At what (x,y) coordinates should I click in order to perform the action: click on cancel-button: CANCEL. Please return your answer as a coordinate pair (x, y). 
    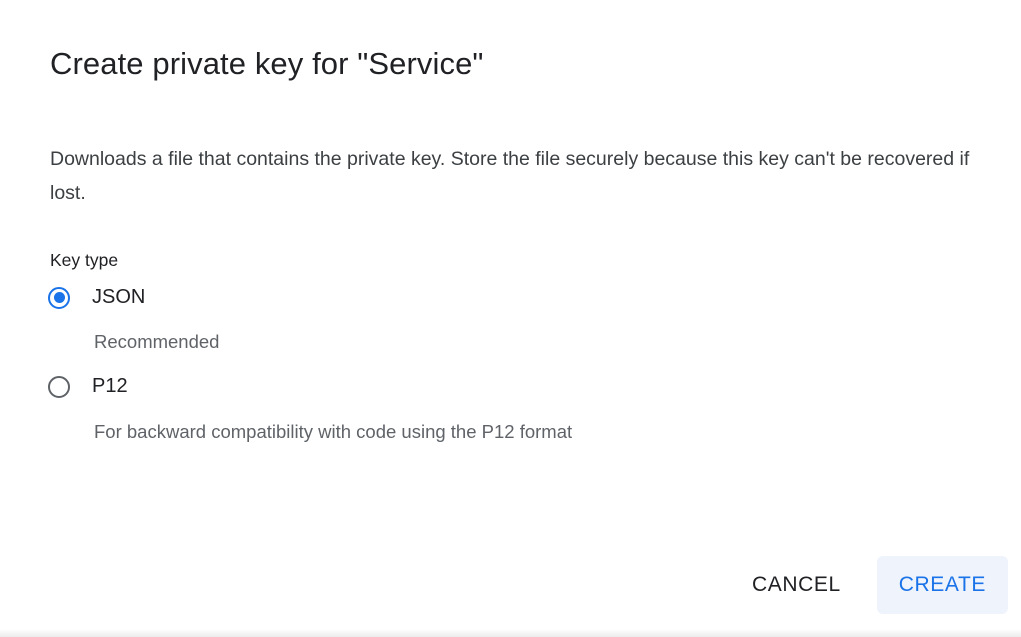
    Looking at the image, I should click on (796, 585).